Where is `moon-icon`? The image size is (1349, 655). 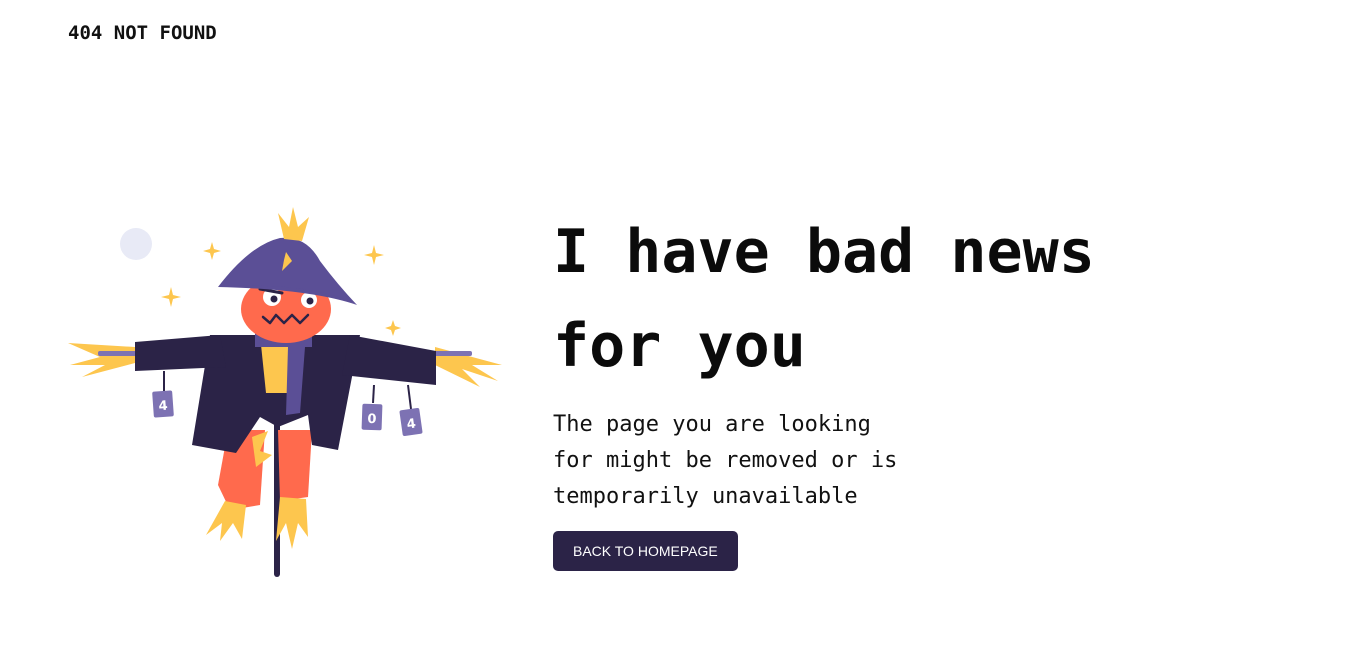 moon-icon is located at coordinates (136, 244).